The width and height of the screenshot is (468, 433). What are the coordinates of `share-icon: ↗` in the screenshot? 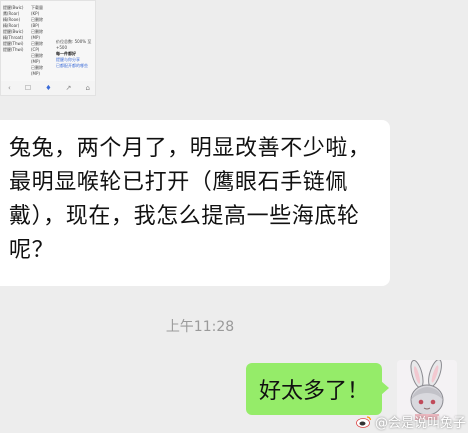 It's located at (68, 88).